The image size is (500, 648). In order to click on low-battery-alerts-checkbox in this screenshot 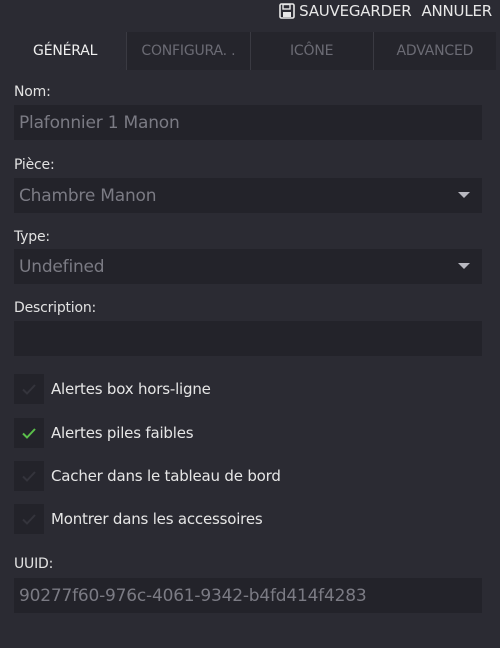, I will do `click(29, 433)`.